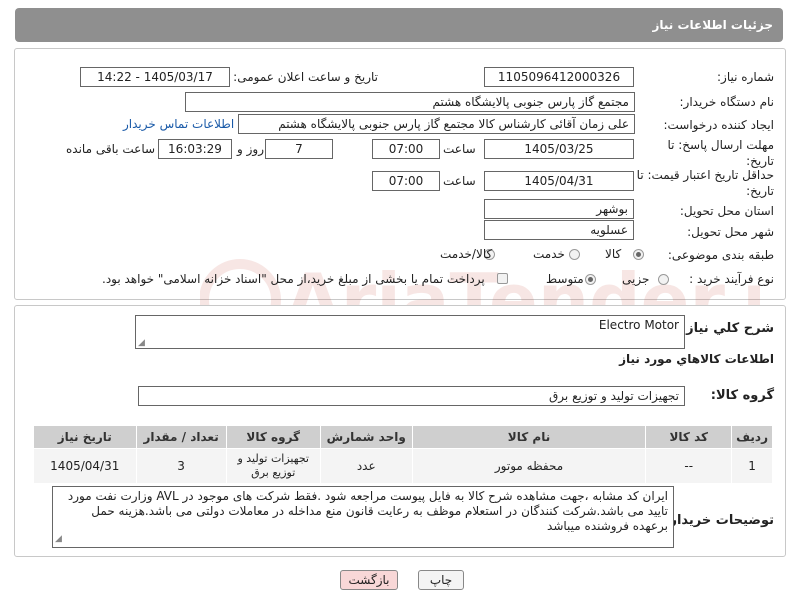  What do you see at coordinates (718, 125) in the screenshot?
I see `creator-label: ایجاد کننده درخواست:` at bounding box center [718, 125].